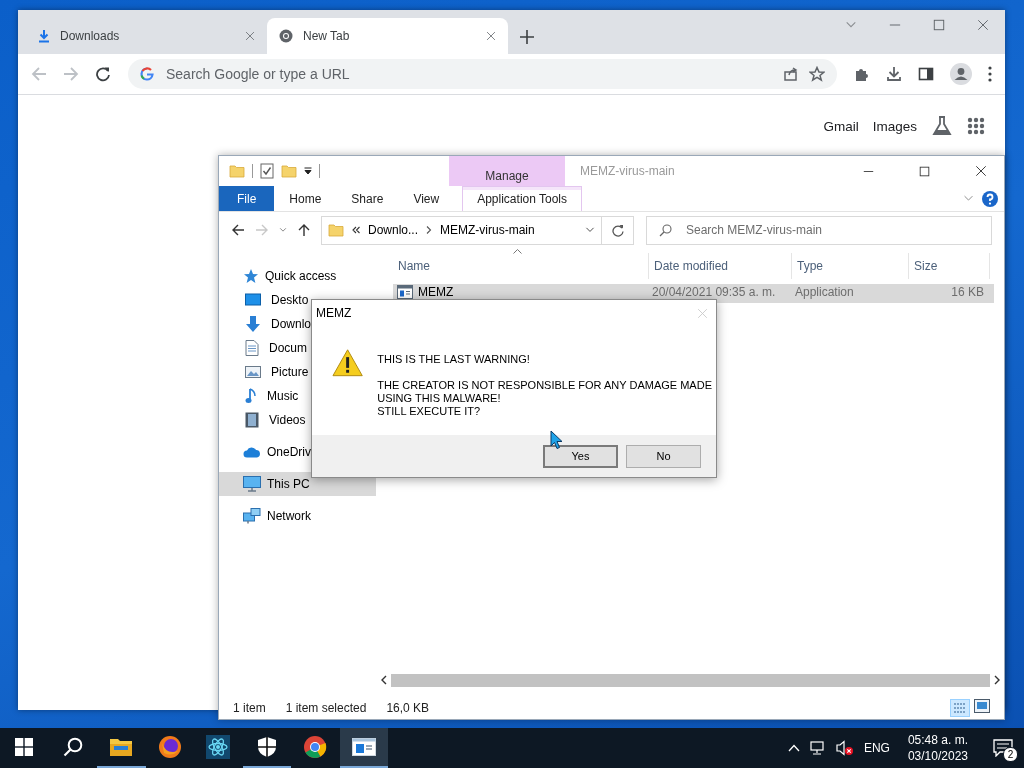  What do you see at coordinates (627, 172) in the screenshot?
I see `window-title: MEMZ-virus-main` at bounding box center [627, 172].